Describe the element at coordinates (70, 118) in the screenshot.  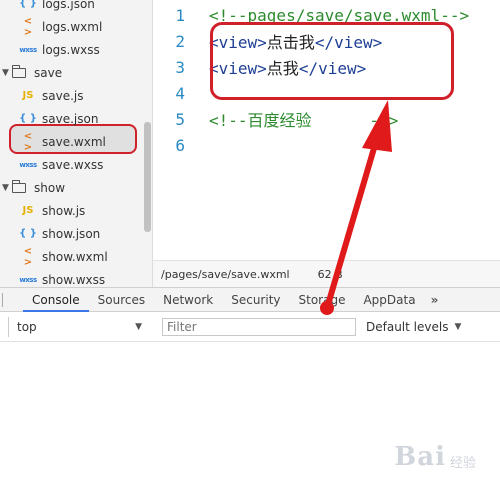
I see `file-label: save.json` at that location.